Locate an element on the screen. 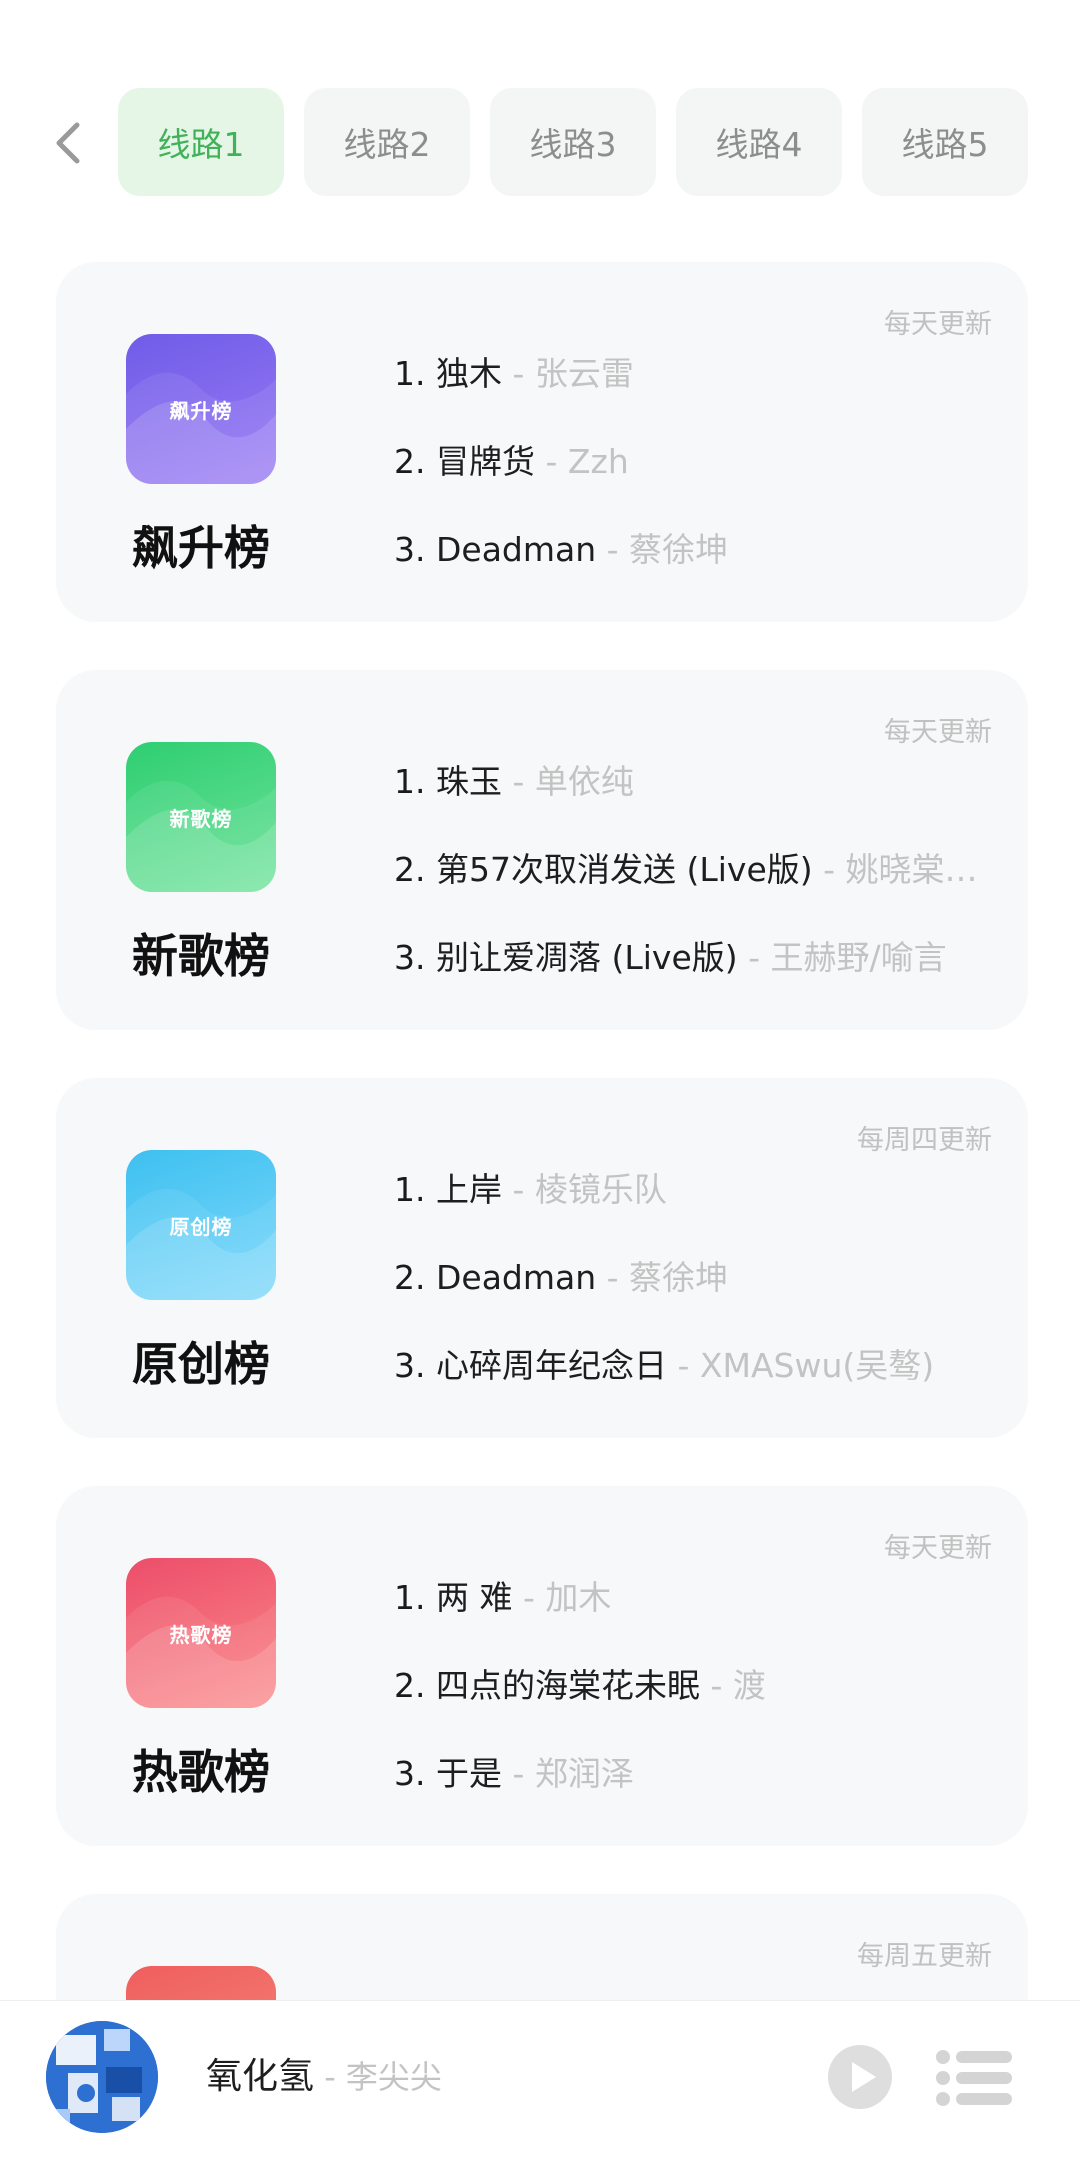  list-item: 2. 冒牌货 - Zzh is located at coordinates (704, 462).